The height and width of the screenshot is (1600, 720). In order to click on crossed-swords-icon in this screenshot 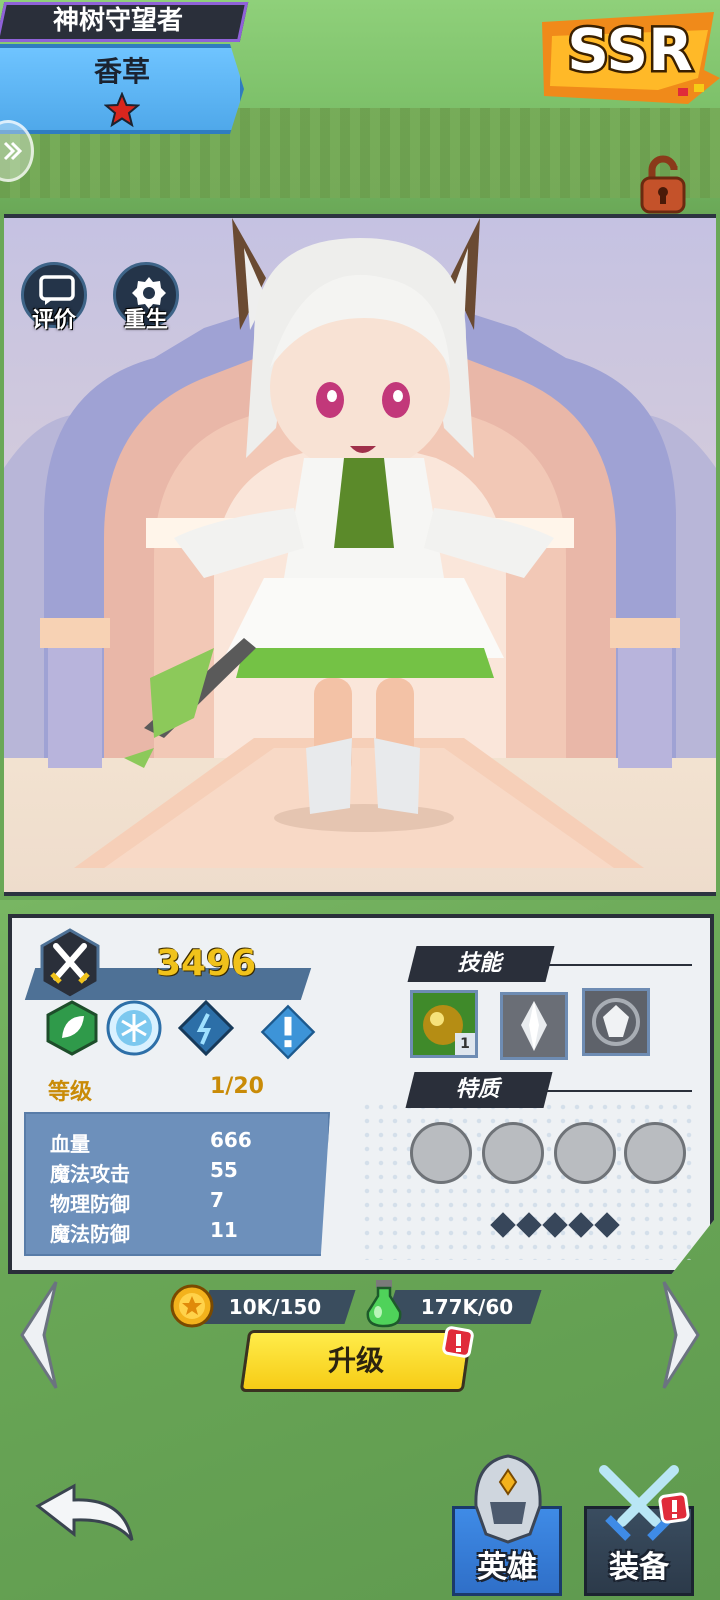, I will do `click(70, 964)`.